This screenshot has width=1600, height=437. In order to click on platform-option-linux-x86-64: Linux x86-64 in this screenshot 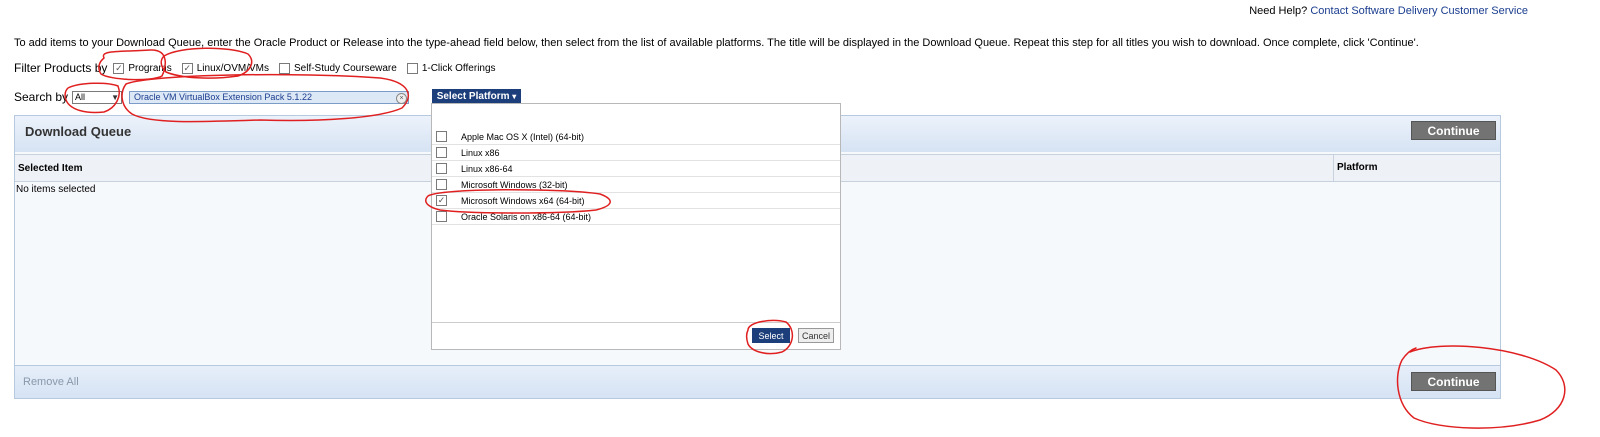, I will do `click(636, 169)`.